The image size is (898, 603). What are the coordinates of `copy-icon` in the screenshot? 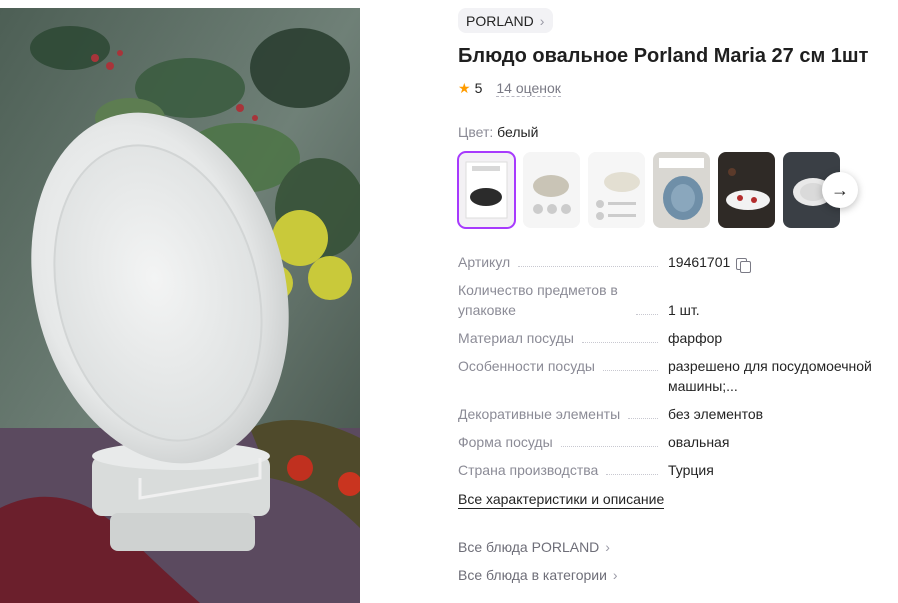 It's located at (744, 265).